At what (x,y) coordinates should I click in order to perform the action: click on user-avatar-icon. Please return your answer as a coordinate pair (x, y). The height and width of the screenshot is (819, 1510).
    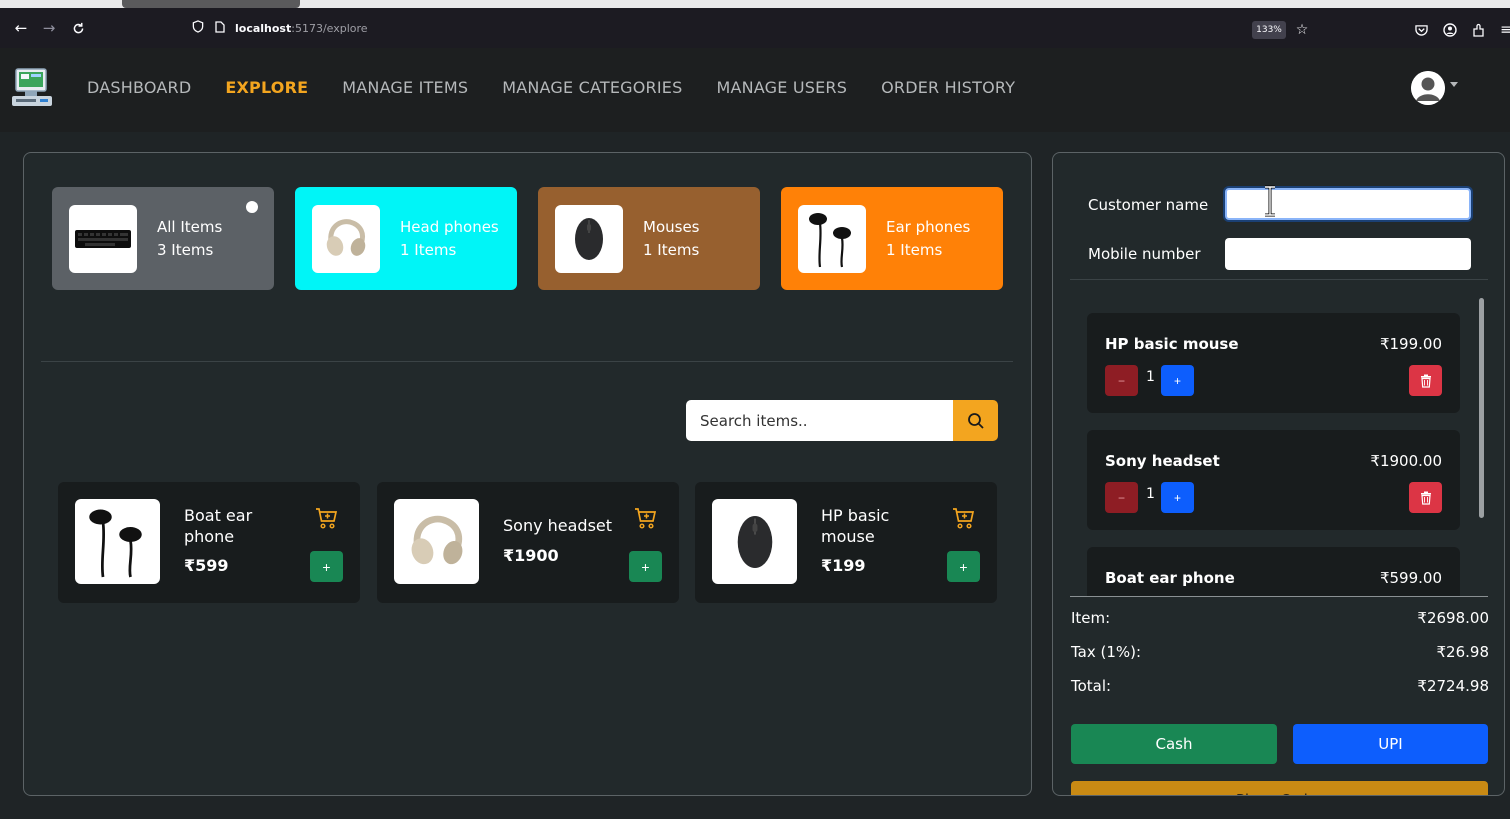
    Looking at the image, I should click on (1428, 88).